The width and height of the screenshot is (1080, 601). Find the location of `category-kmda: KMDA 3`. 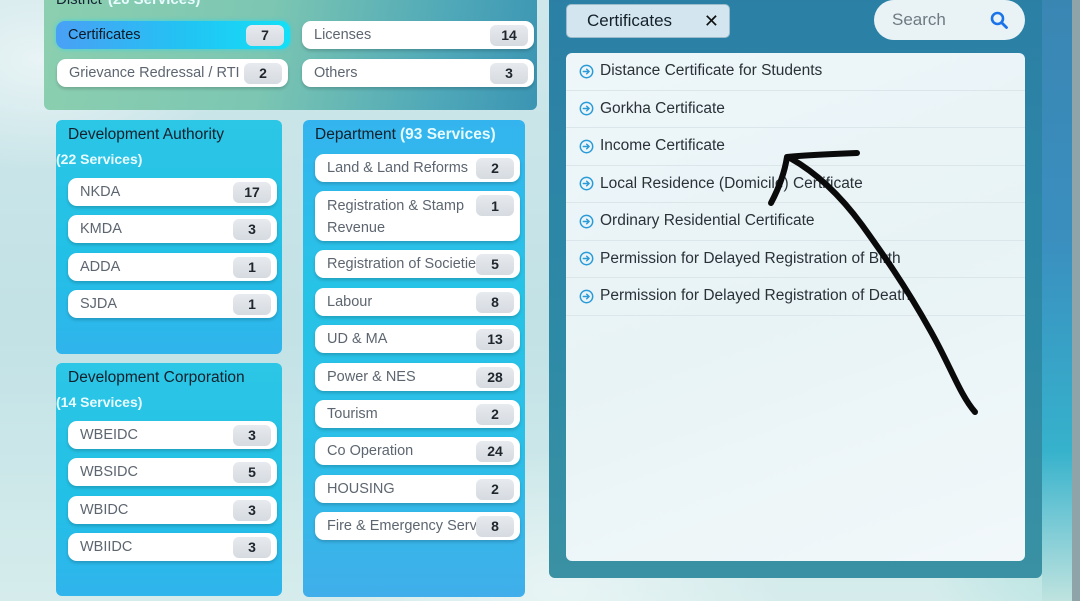

category-kmda: KMDA 3 is located at coordinates (172, 229).